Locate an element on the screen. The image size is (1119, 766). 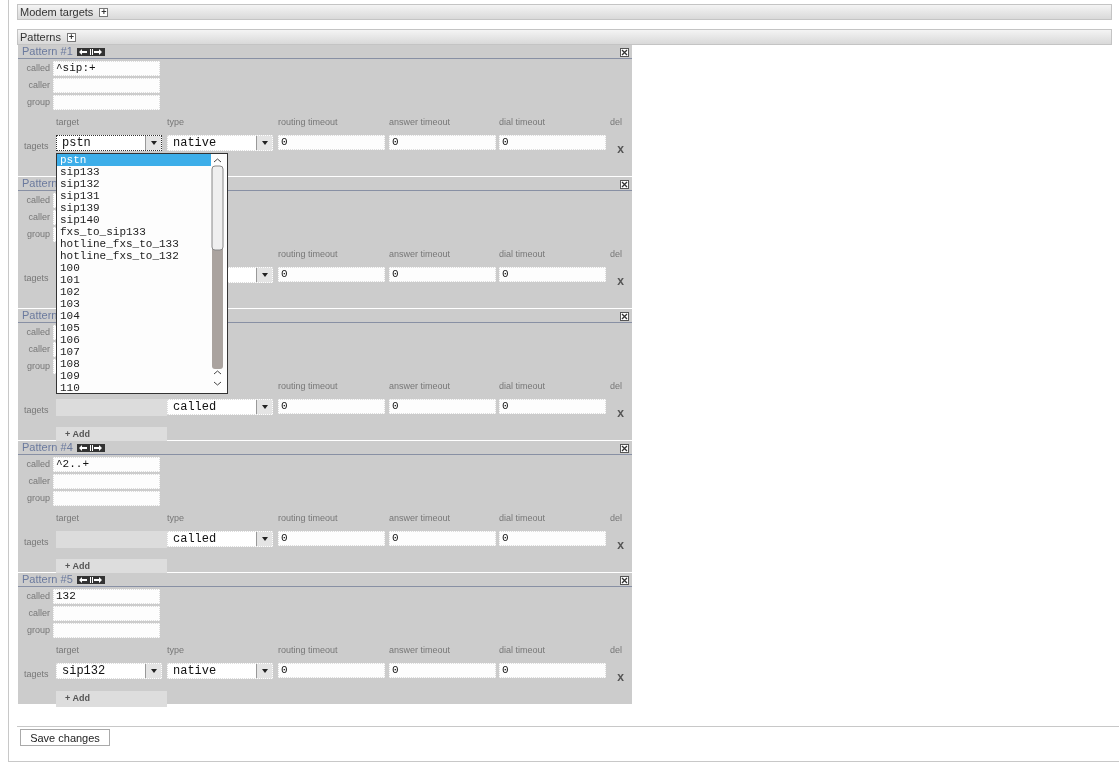
dropdown-option: sip133 is located at coordinates (134, 172).